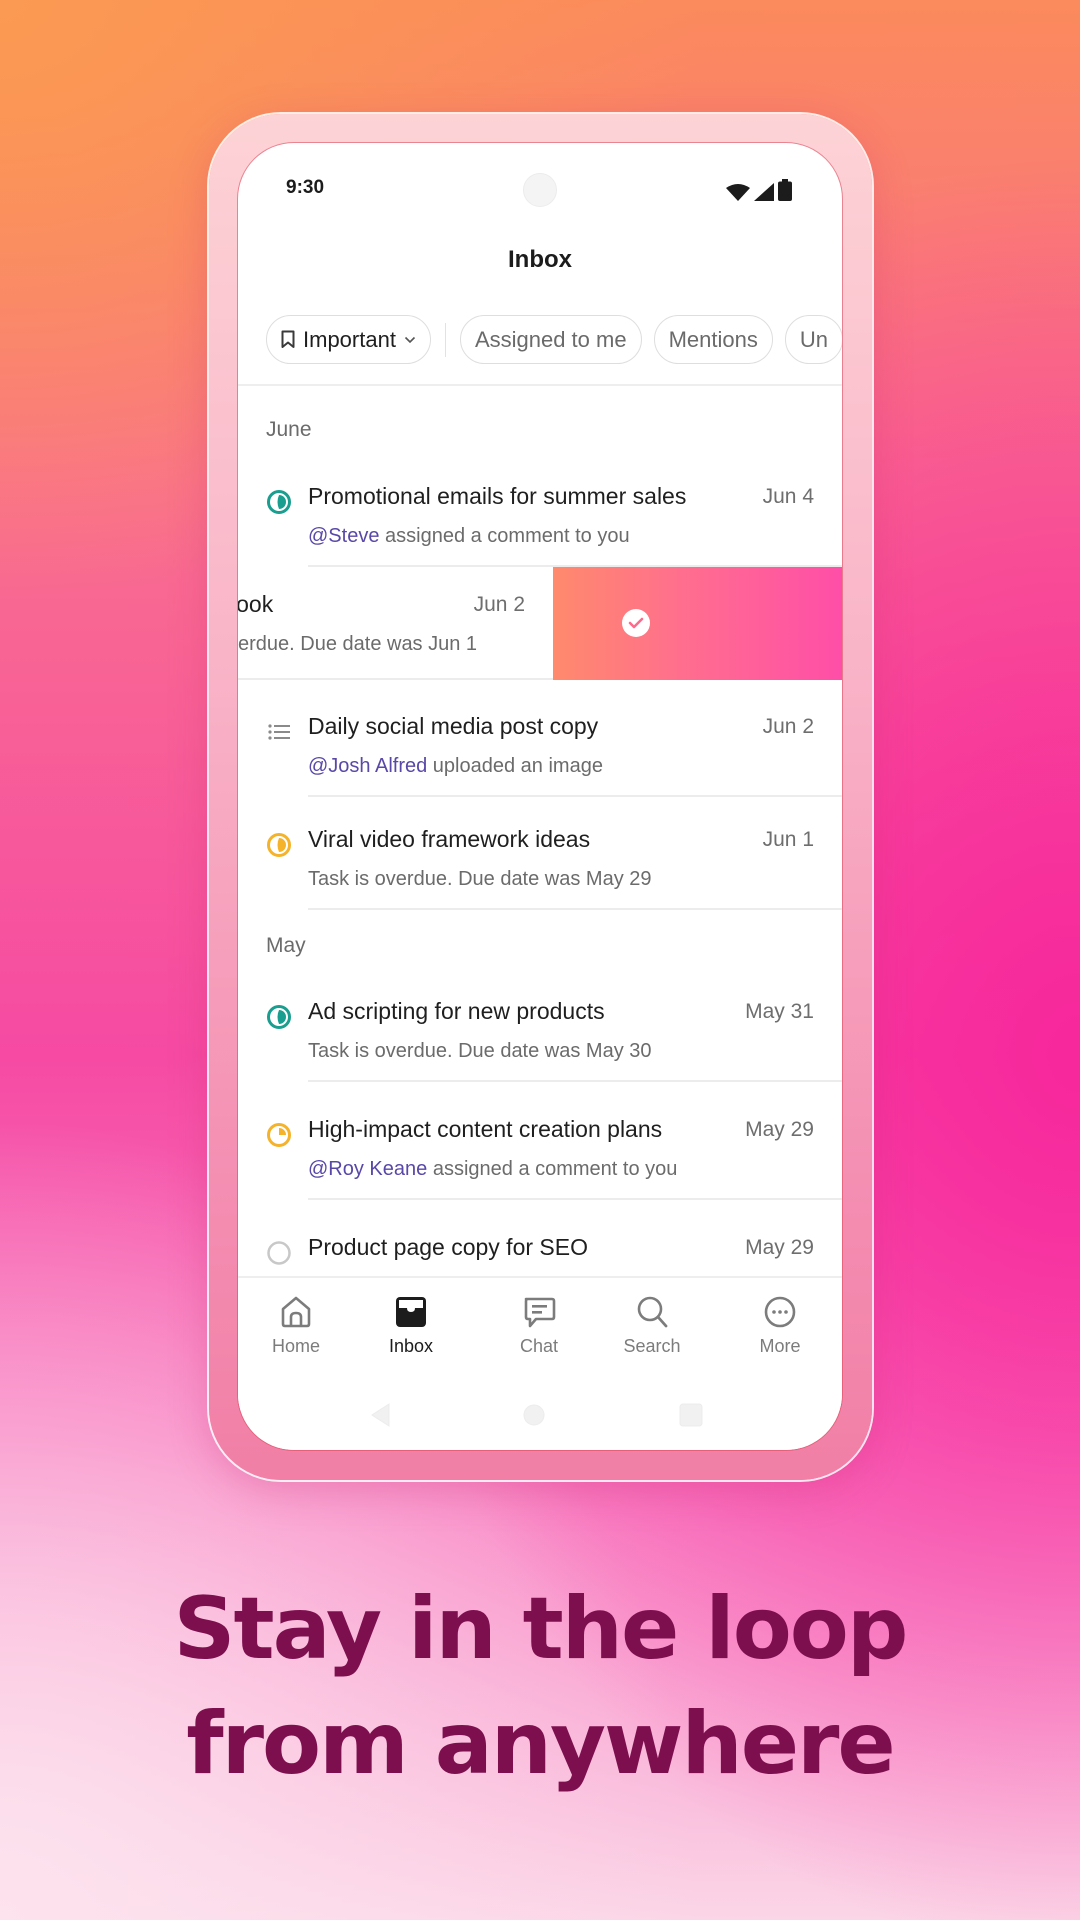 The width and height of the screenshot is (1080, 1920). I want to click on filter-chip-label: Un, so click(813, 339).